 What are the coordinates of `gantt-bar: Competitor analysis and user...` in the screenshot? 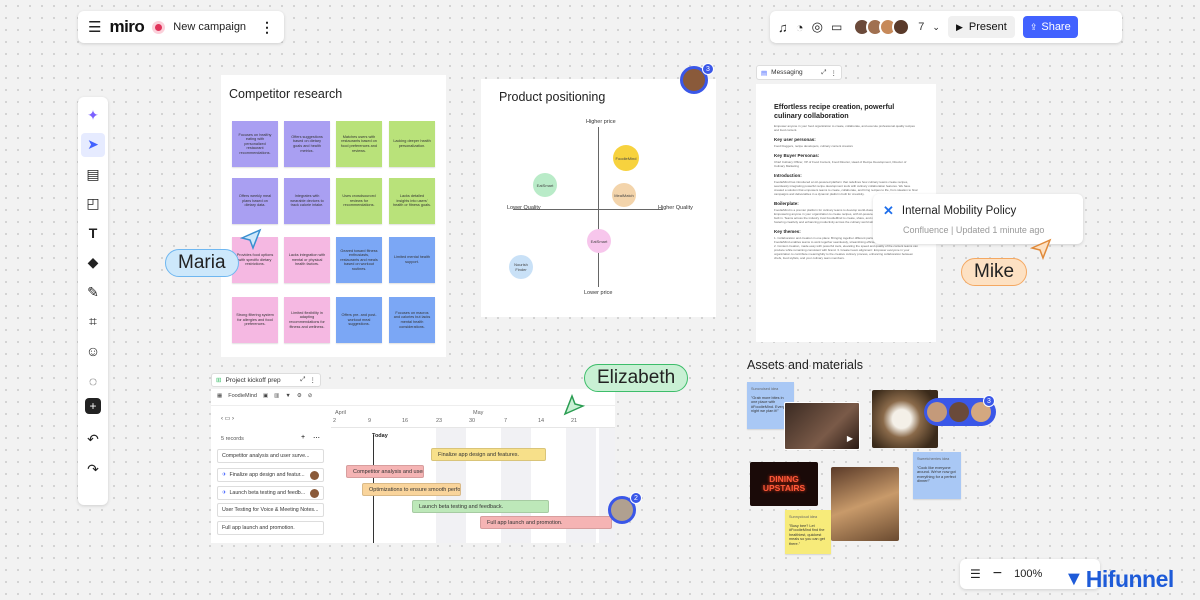 It's located at (385, 471).